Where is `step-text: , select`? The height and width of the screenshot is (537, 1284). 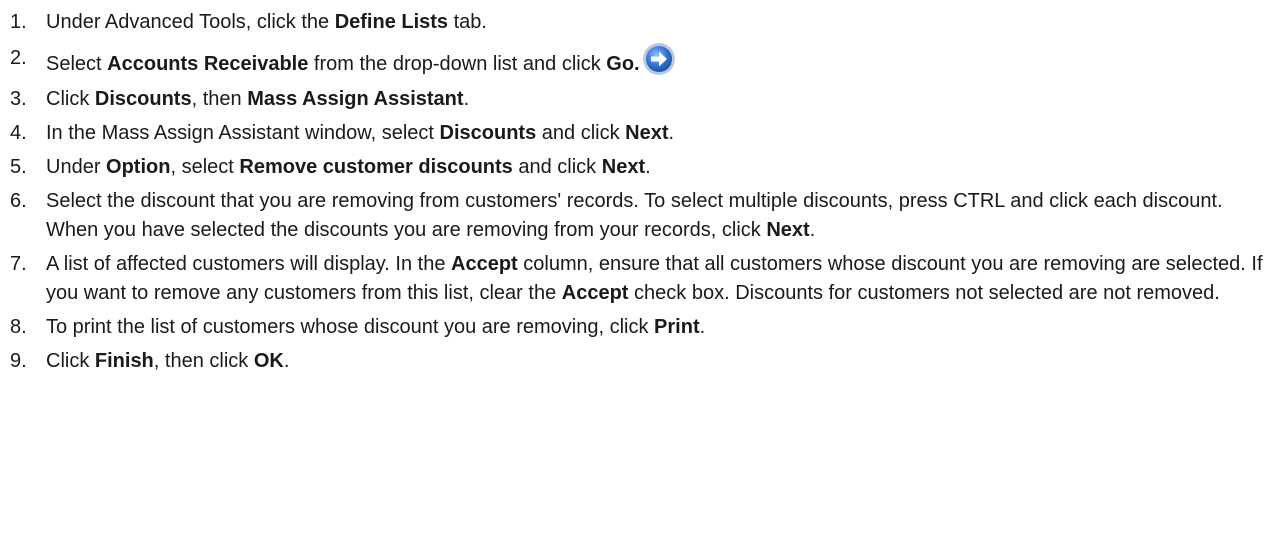 step-text: , select is located at coordinates (205, 167).